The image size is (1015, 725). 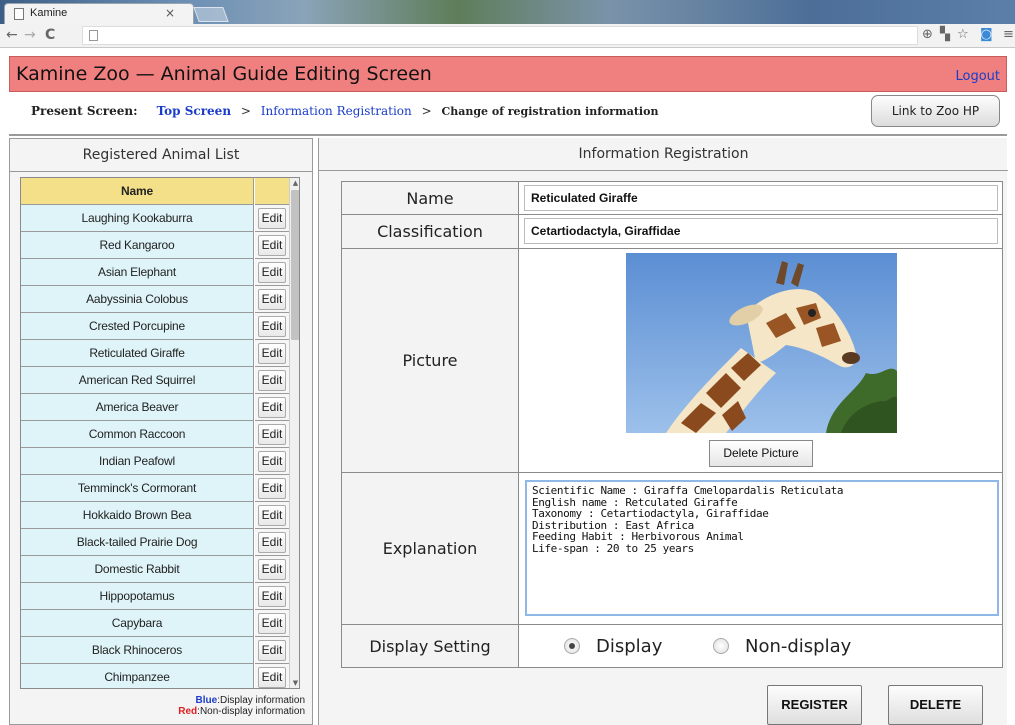 I want to click on address-bar, so click(x=500, y=35).